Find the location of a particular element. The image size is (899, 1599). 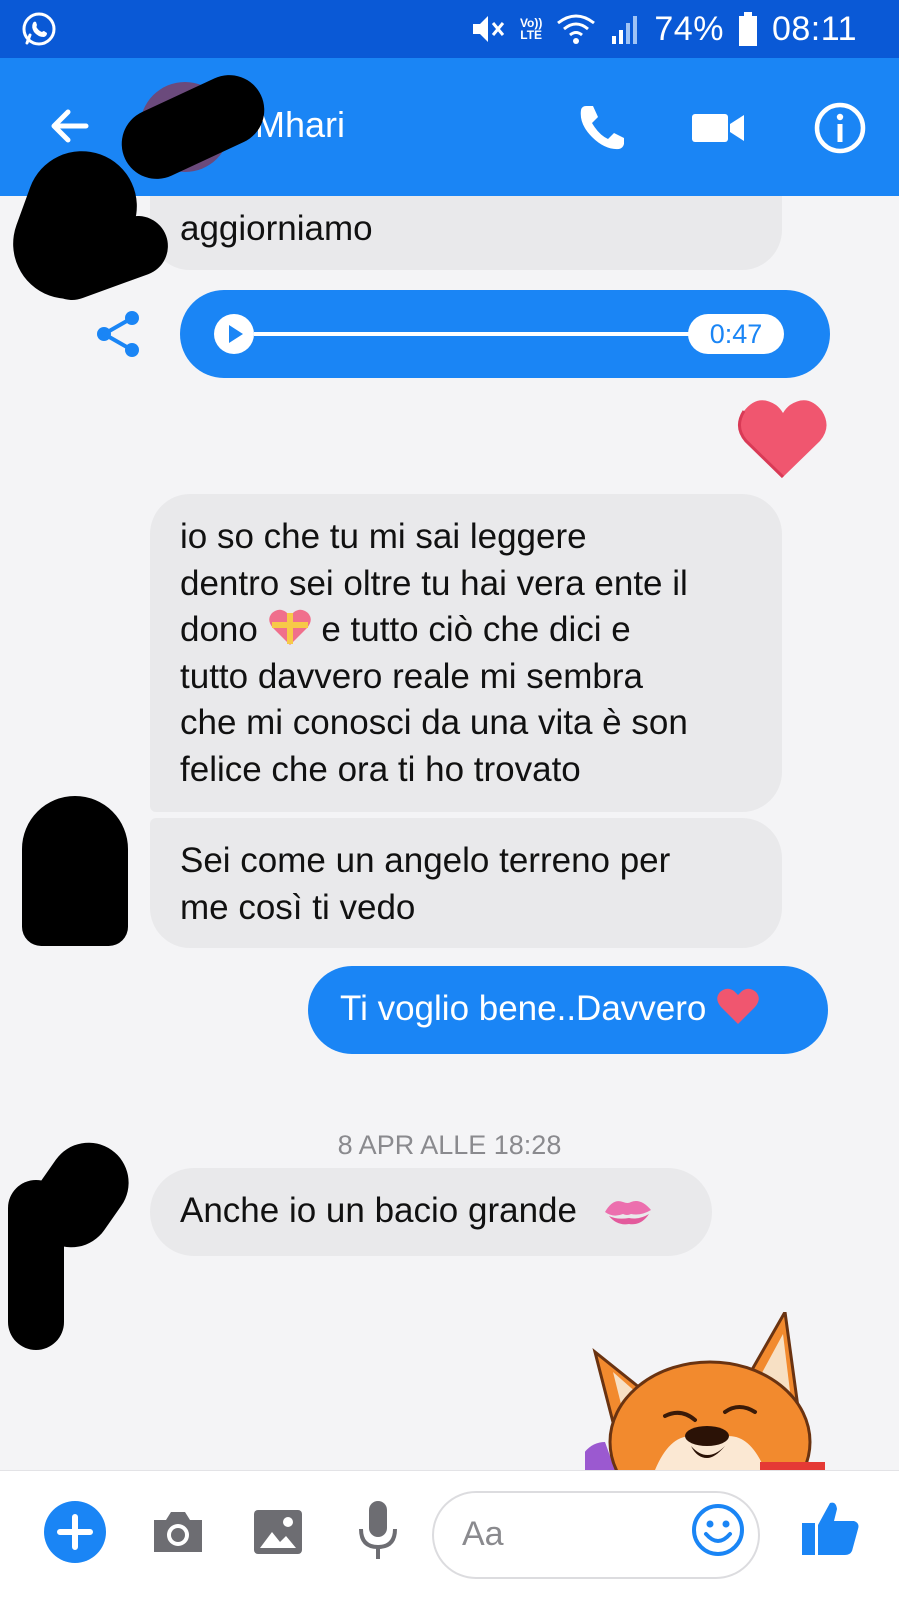

status-bar: Vo)) LTE 74% 08:11 is located at coordinates (449, 29).